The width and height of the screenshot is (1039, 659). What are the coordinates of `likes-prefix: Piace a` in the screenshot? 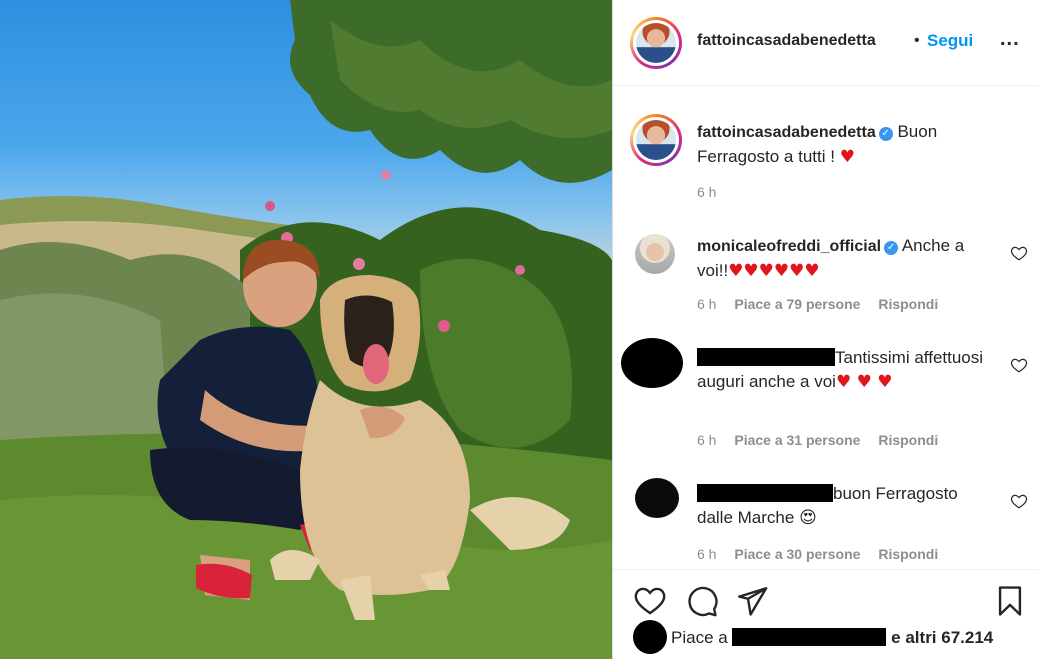 It's located at (699, 637).